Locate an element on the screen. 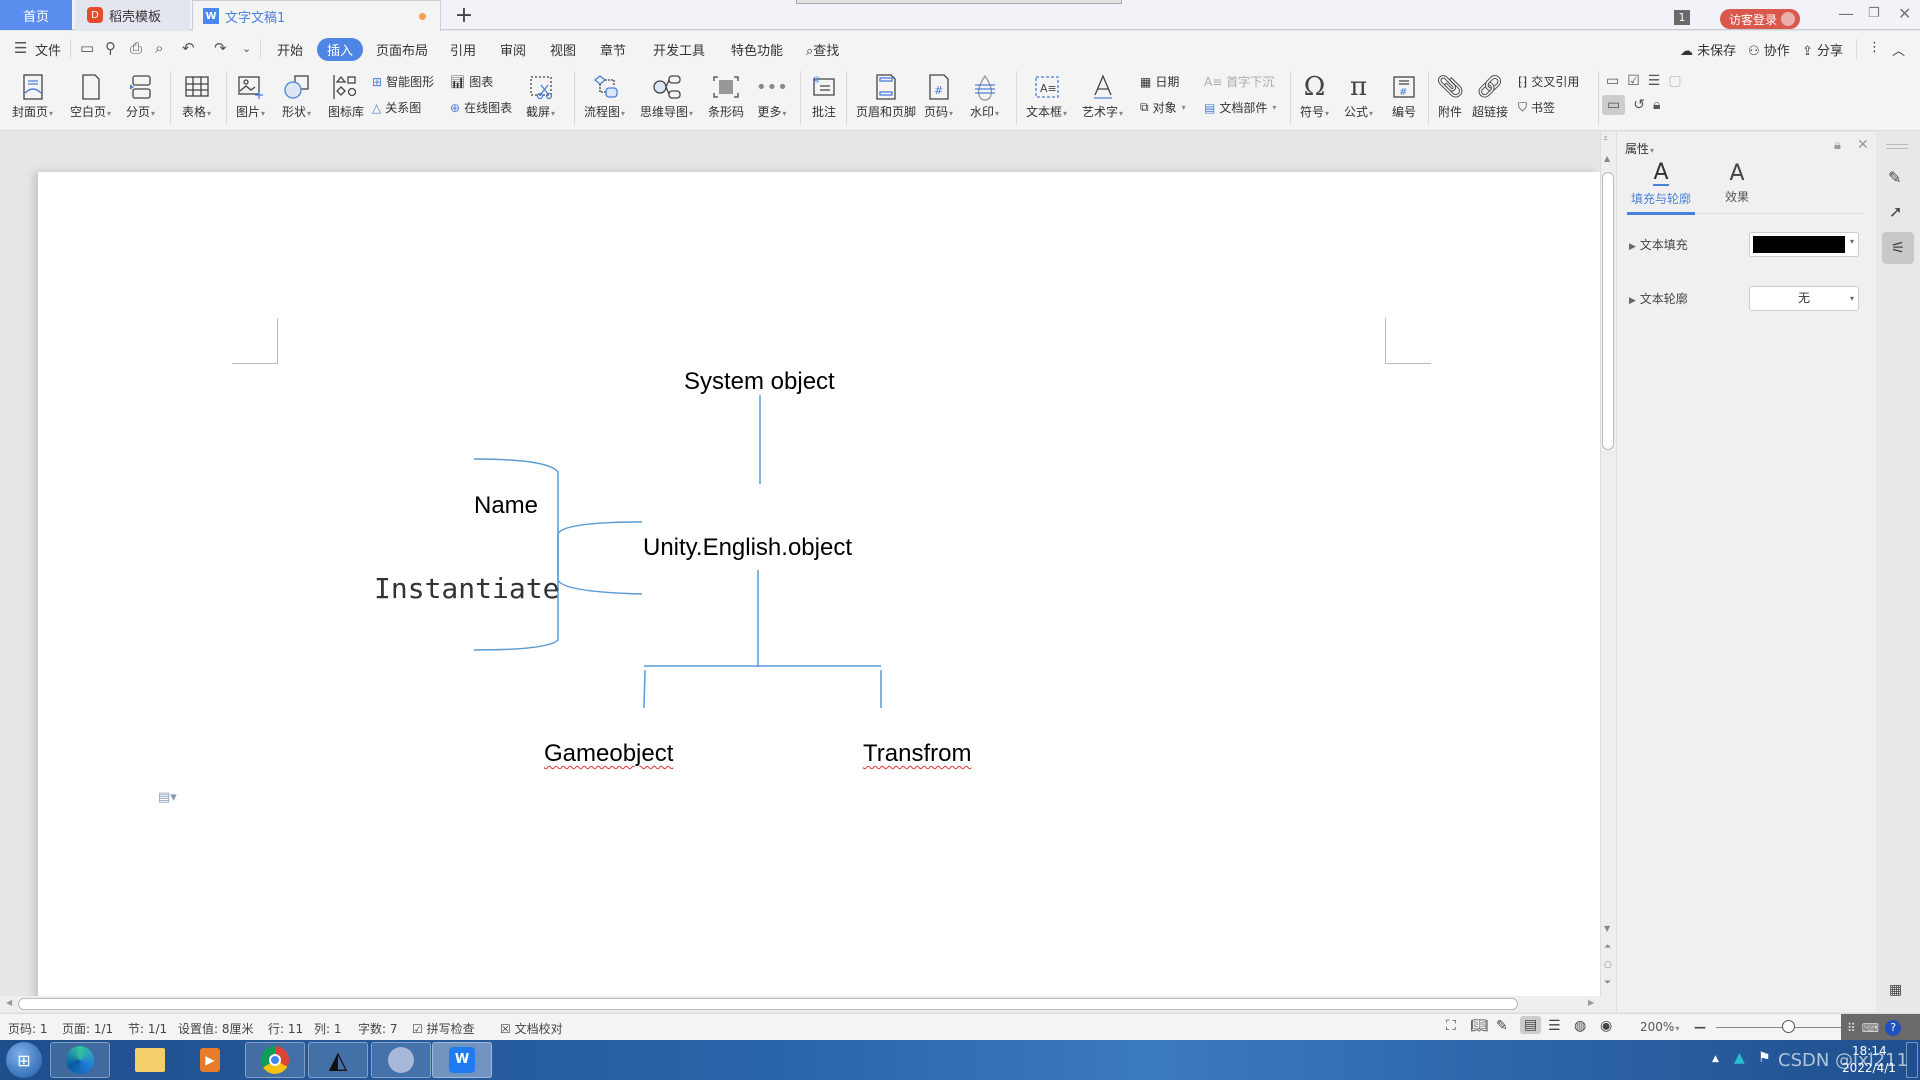 This screenshot has height=1080, width=1920. taskbar-chrome is located at coordinates (275, 1060).